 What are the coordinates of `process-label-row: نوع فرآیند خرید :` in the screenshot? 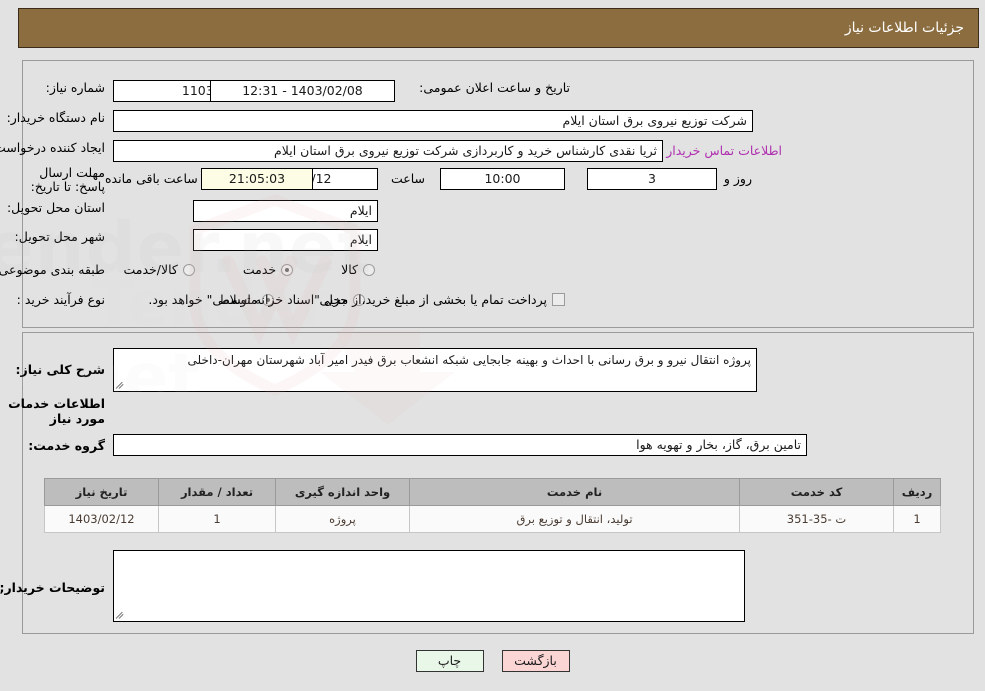 It's located at (61, 299).